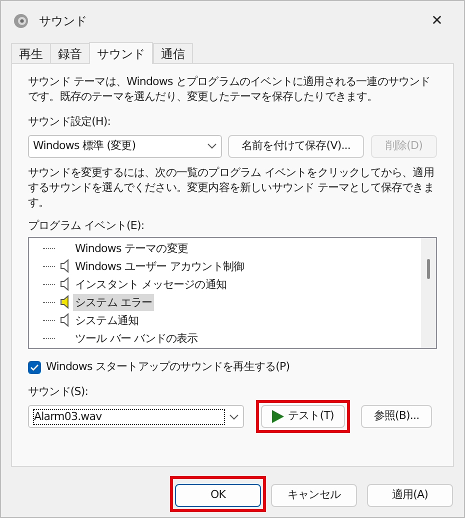  I want to click on event-item: インスタント メッセージの通知, so click(150, 284).